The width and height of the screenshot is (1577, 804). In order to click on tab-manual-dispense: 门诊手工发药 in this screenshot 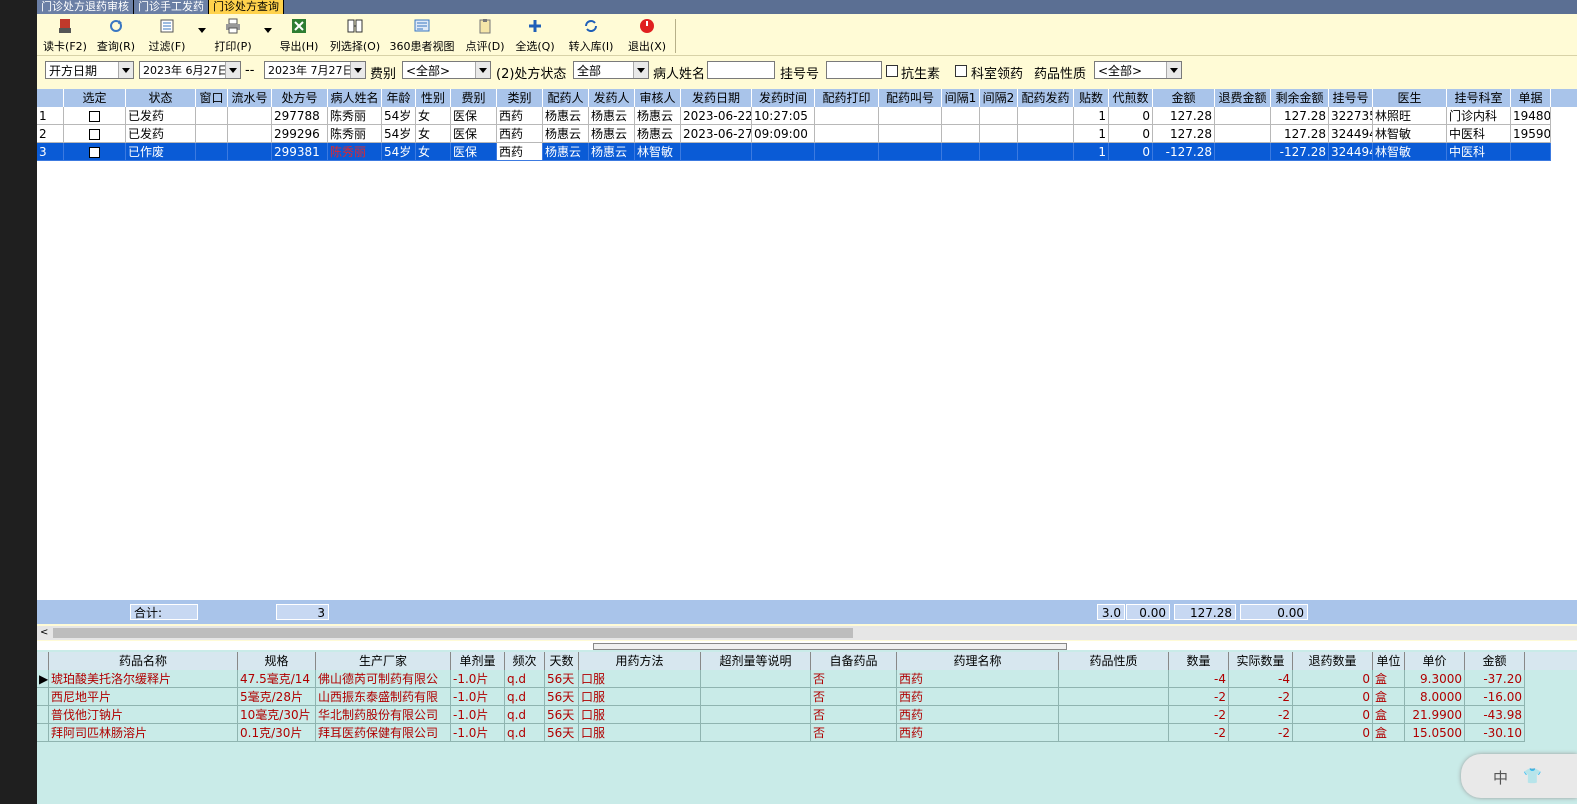, I will do `click(171, 7)`.